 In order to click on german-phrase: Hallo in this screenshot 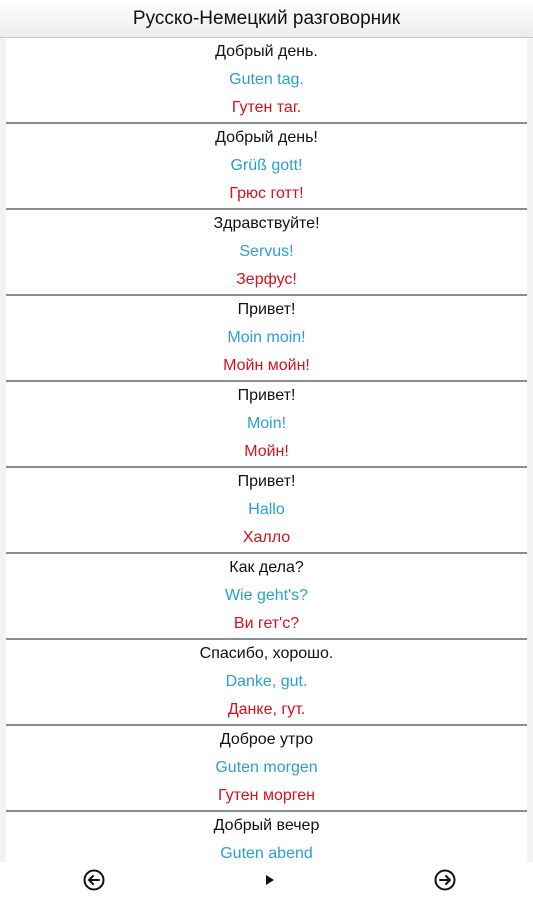, I will do `click(266, 509)`.